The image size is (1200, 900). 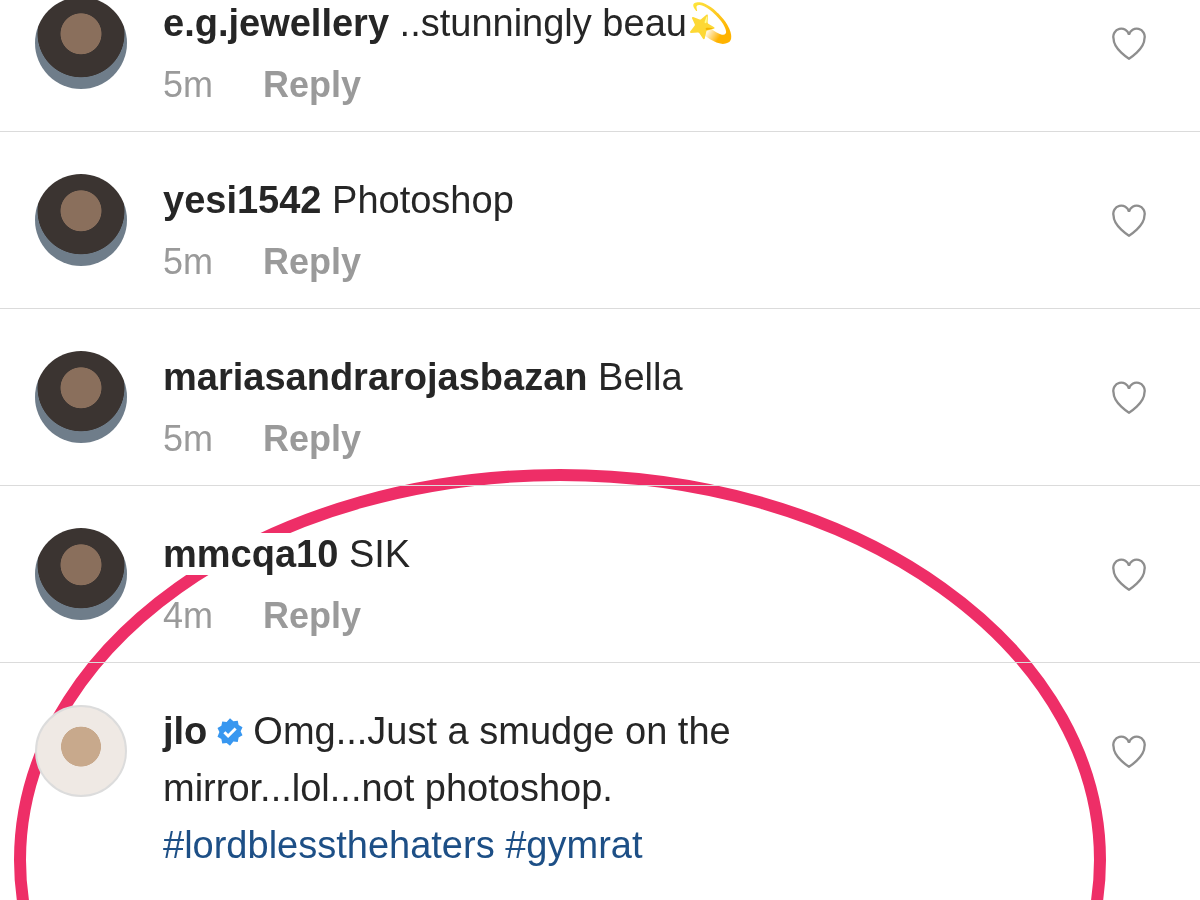 I want to click on hashtag-link: #lordblessthehaters, so click(x=329, y=845).